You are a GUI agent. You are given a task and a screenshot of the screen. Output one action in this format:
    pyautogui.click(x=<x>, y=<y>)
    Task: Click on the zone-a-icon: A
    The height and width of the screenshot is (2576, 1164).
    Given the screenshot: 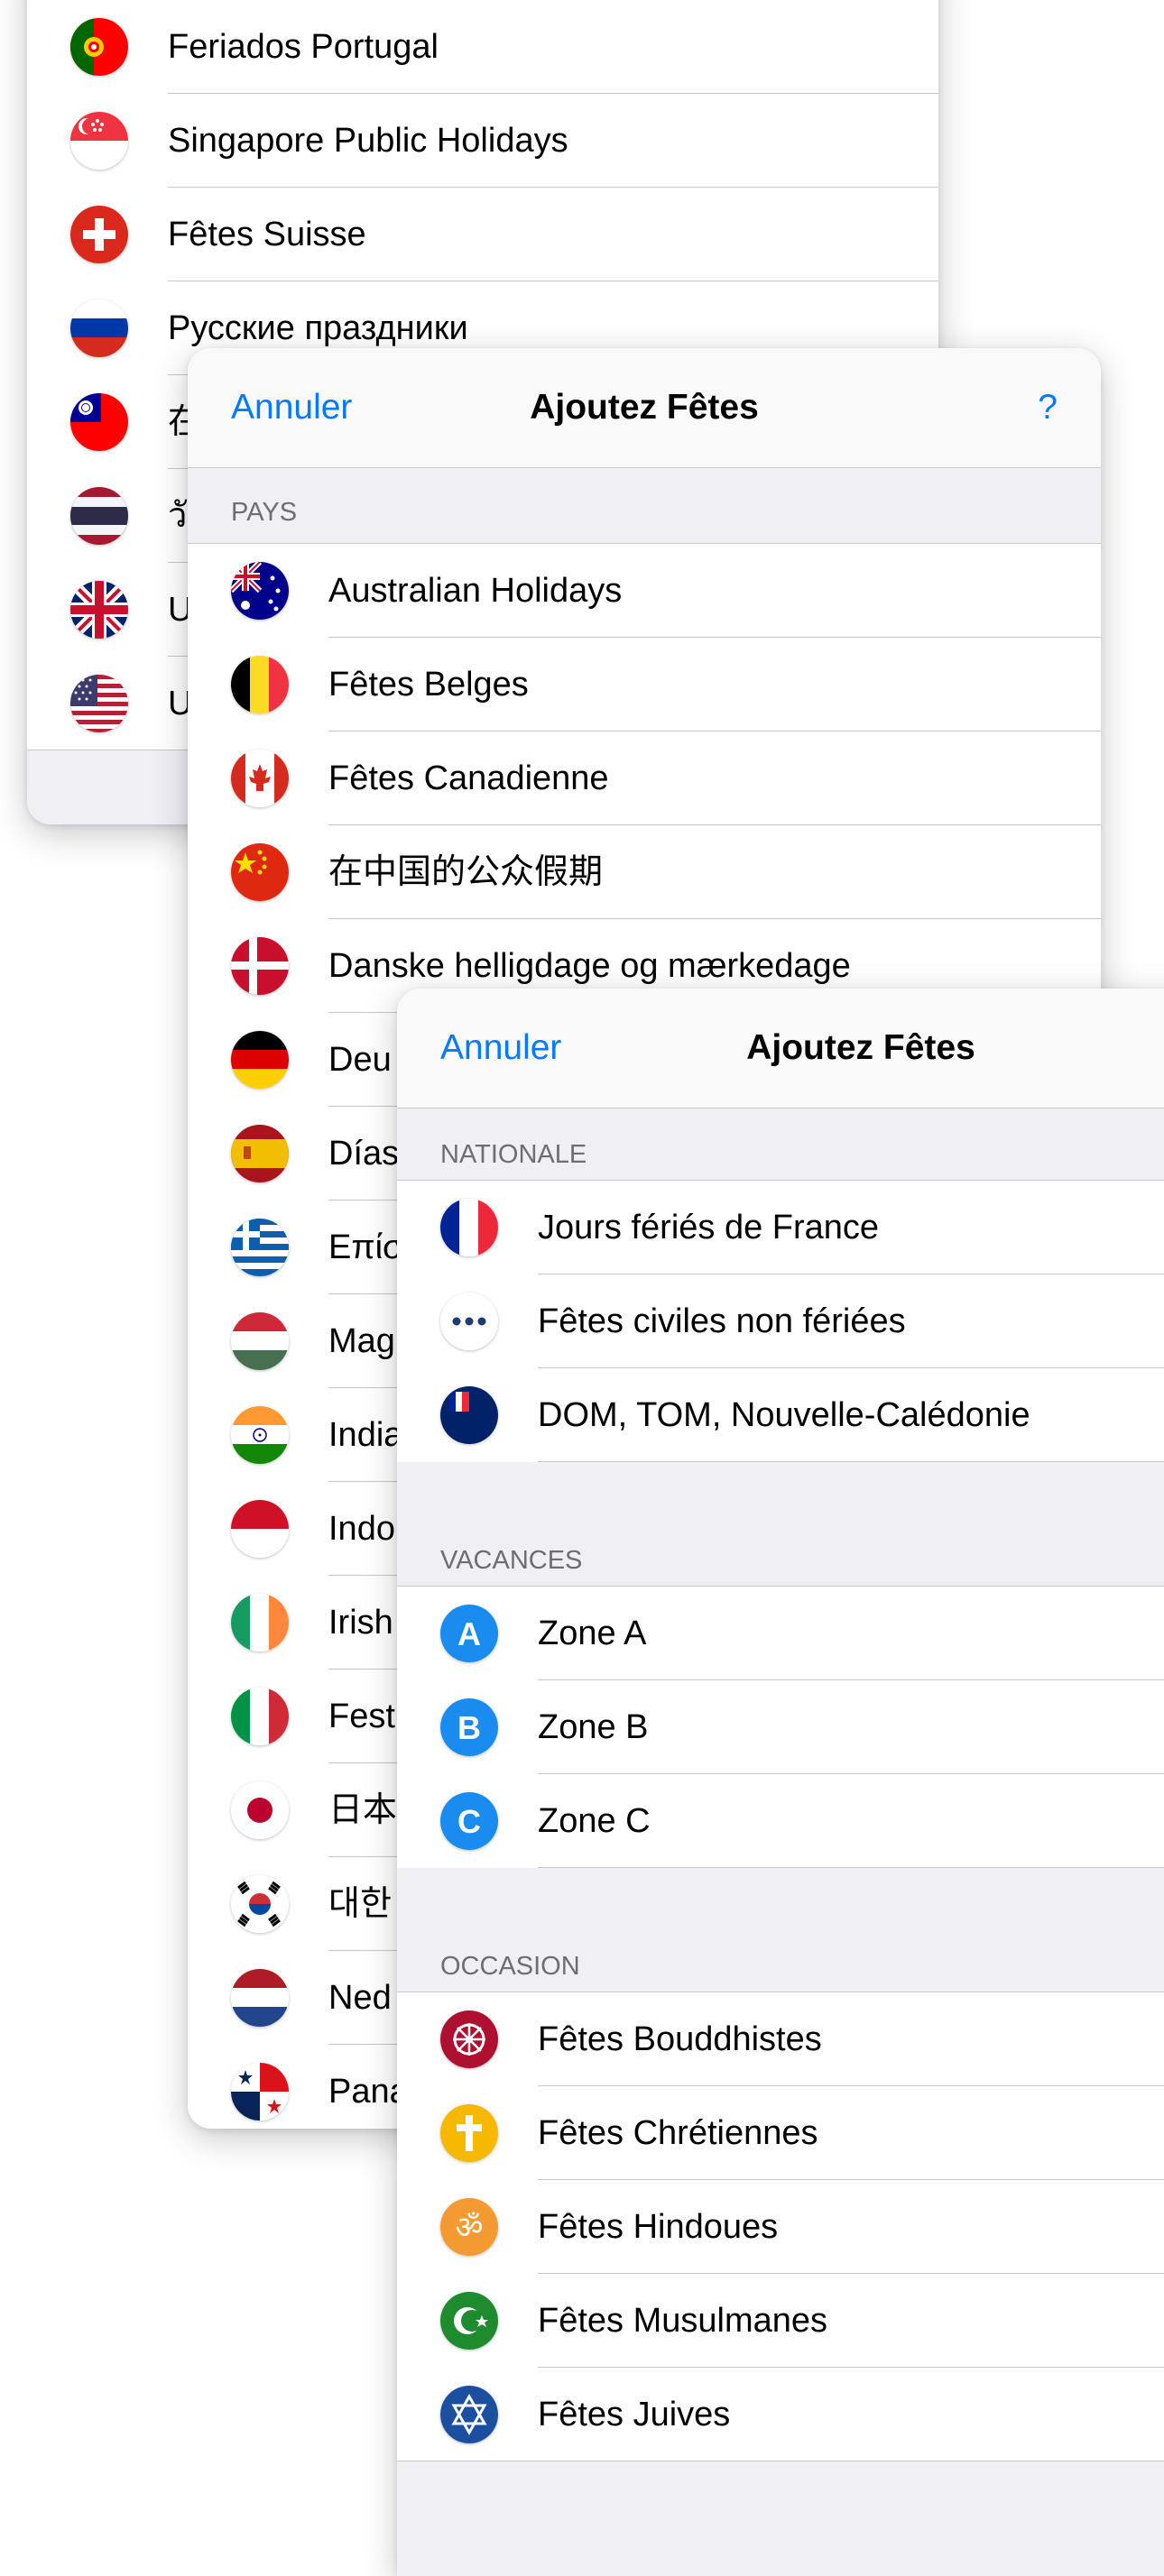 What is the action you would take?
    pyautogui.click(x=469, y=1633)
    